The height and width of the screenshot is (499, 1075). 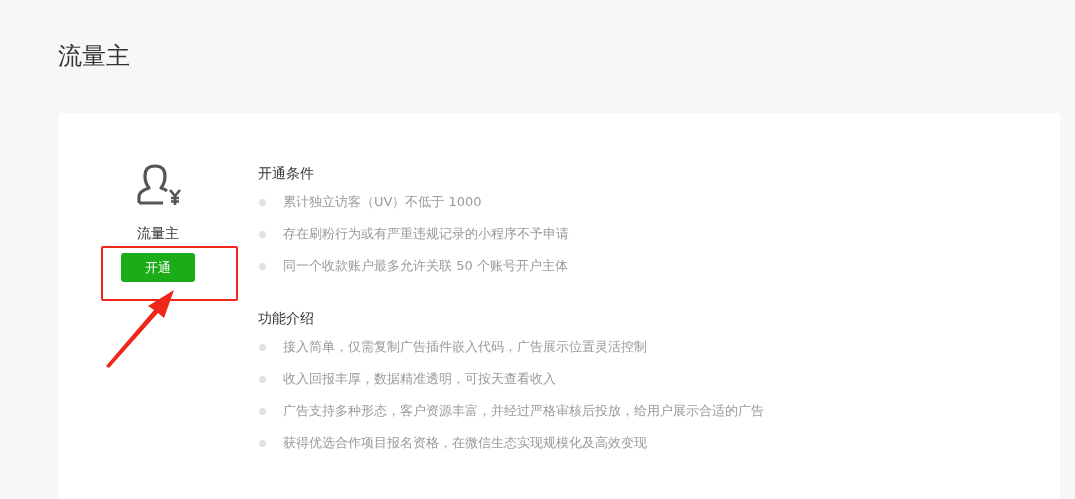 What do you see at coordinates (426, 234) in the screenshot?
I see `list-item-text: 存在刷粉行为或有严重违规记录的小程序不予申请` at bounding box center [426, 234].